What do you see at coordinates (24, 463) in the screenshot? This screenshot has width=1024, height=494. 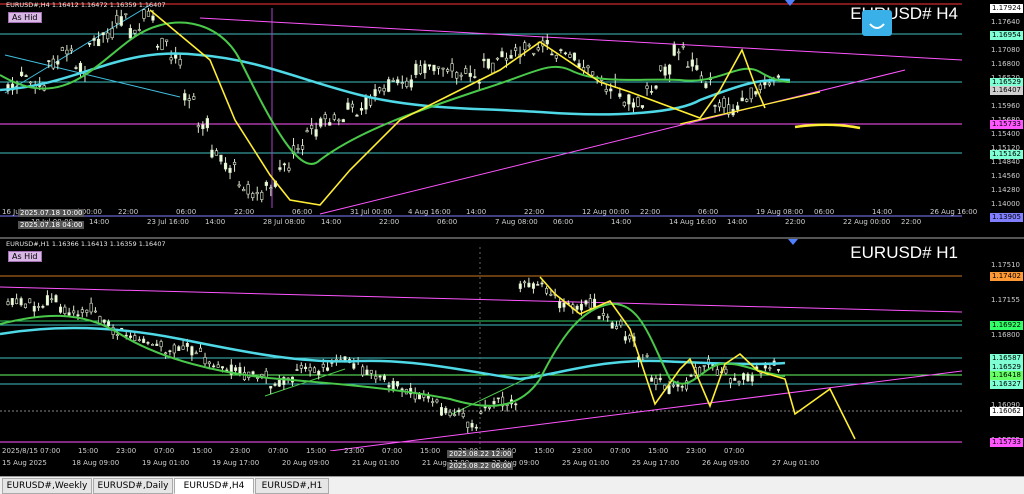 I see `h1-time-label-2: 15 Aug 2025` at bounding box center [24, 463].